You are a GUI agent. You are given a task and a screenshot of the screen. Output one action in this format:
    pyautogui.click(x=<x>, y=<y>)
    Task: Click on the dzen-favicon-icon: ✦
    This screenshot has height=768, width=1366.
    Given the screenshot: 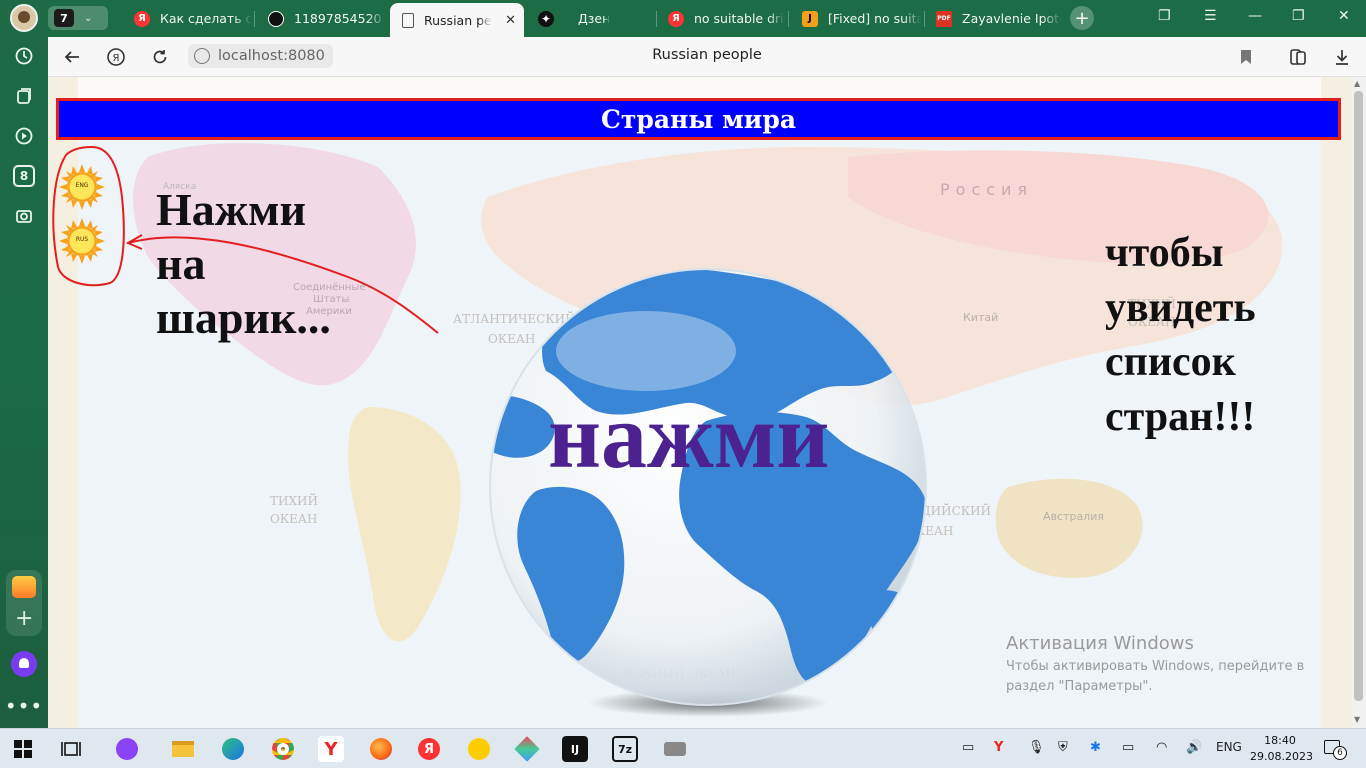 What is the action you would take?
    pyautogui.click(x=546, y=18)
    